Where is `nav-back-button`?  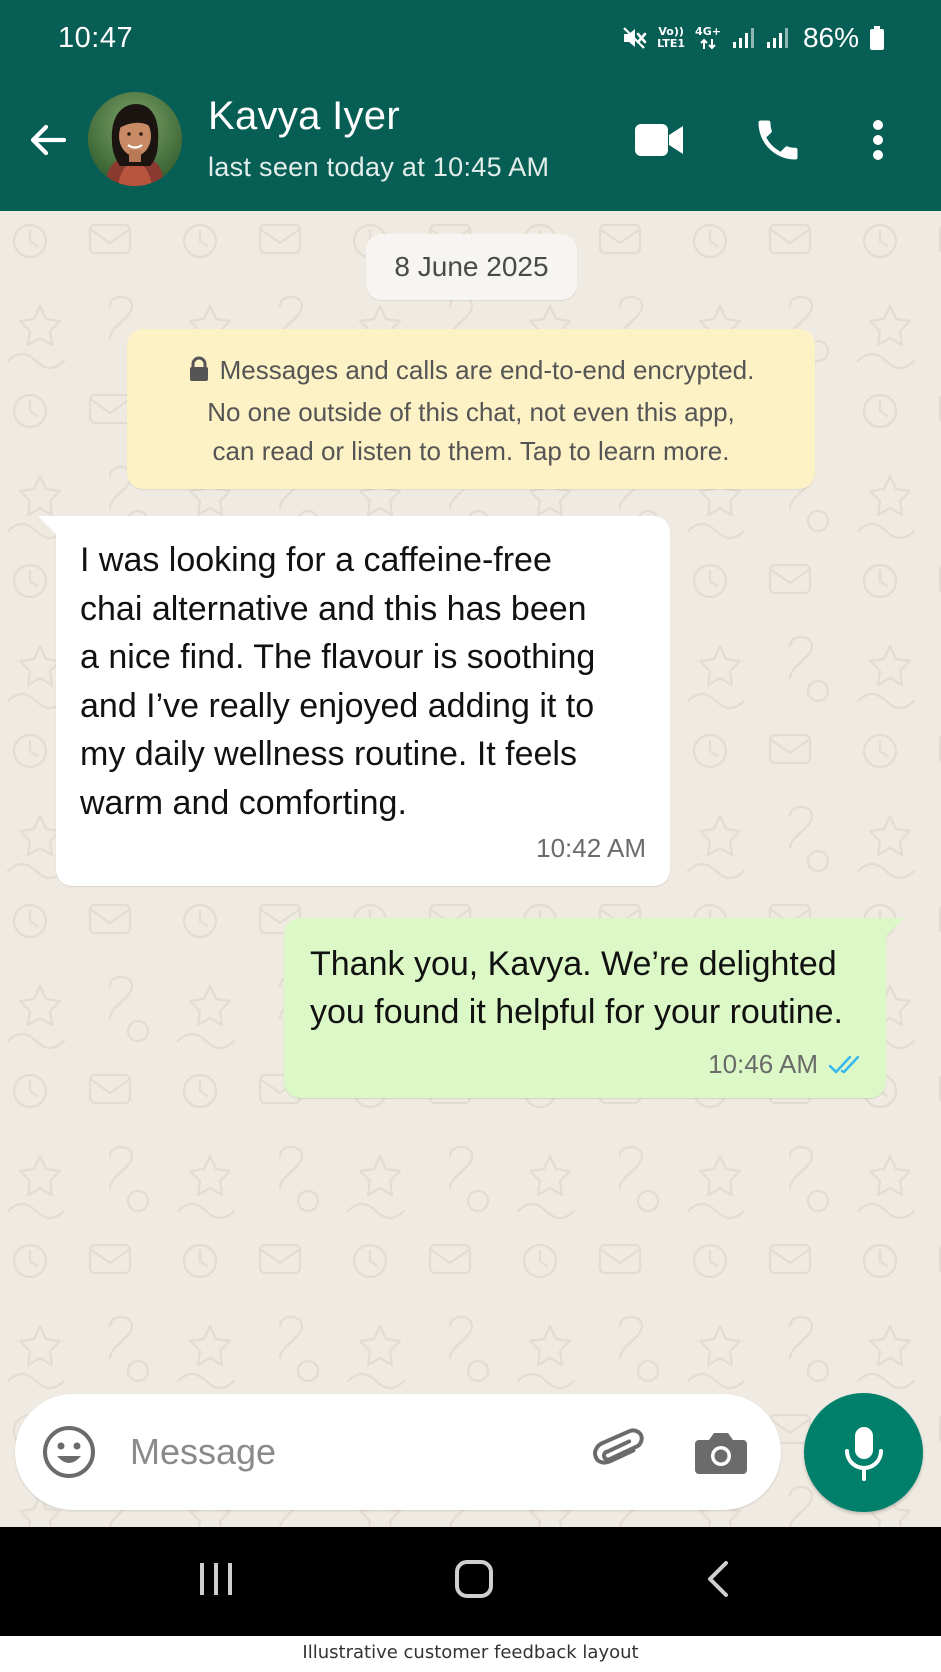 nav-back-button is located at coordinates (717, 1581).